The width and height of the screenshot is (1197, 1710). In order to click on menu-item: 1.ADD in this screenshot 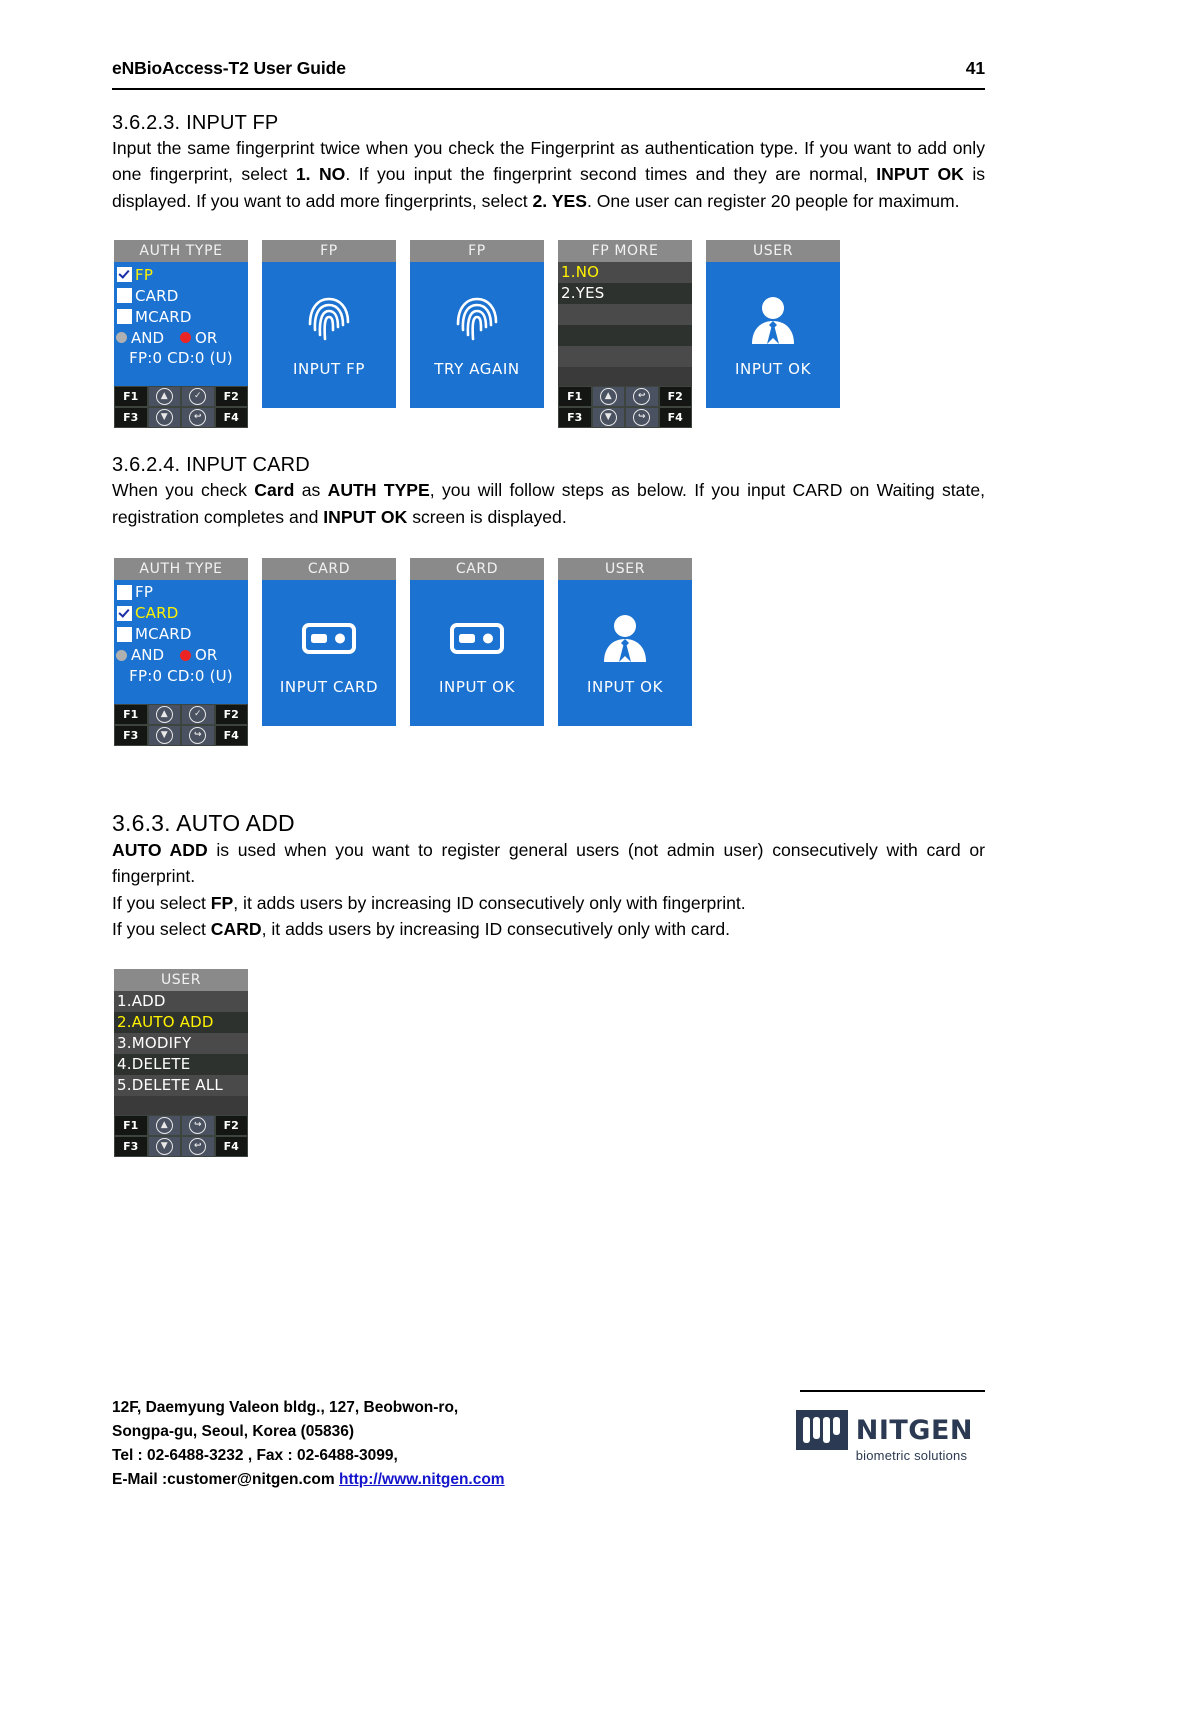, I will do `click(181, 1001)`.